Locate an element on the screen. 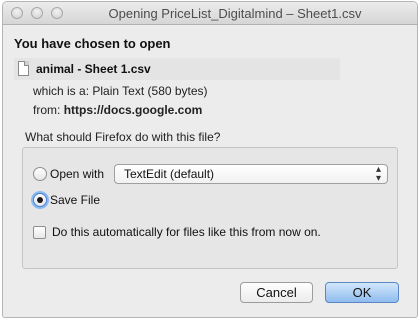 The width and height of the screenshot is (420, 320). minimize-window-button is located at coordinates (37, 13).